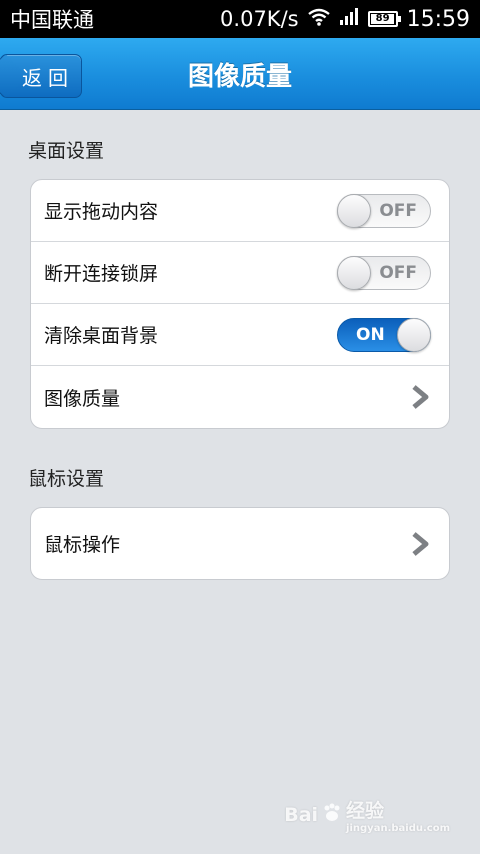 The height and width of the screenshot is (854, 480). I want to click on watermark-text: Bai, so click(301, 815).